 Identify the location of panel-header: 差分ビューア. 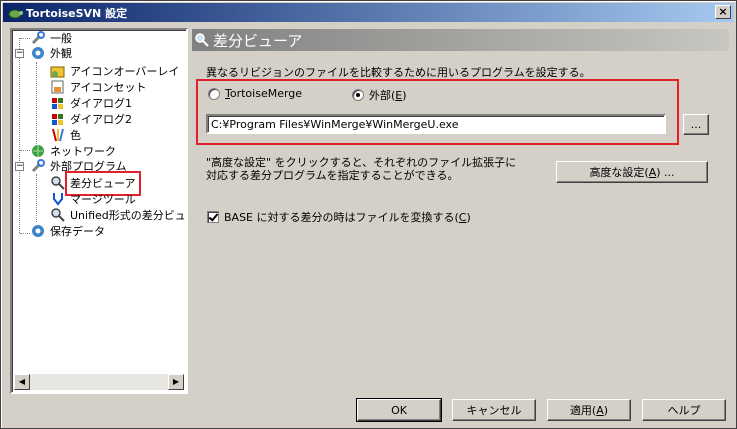
(460, 40).